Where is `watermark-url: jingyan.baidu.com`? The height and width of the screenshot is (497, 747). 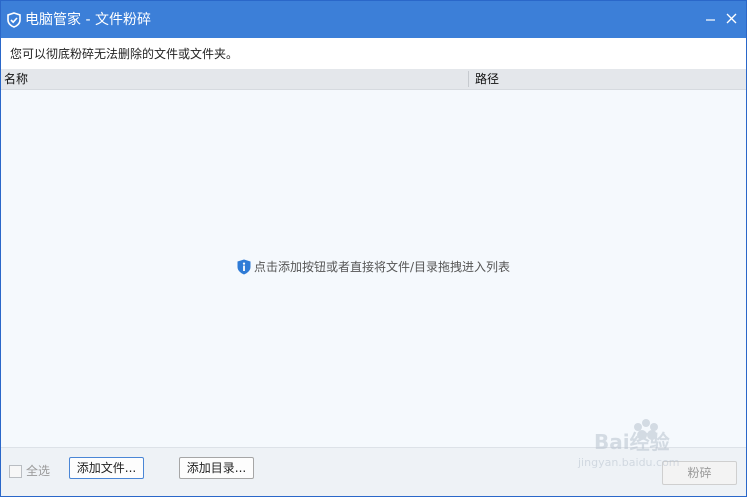 watermark-url: jingyan.baidu.com is located at coordinates (628, 462).